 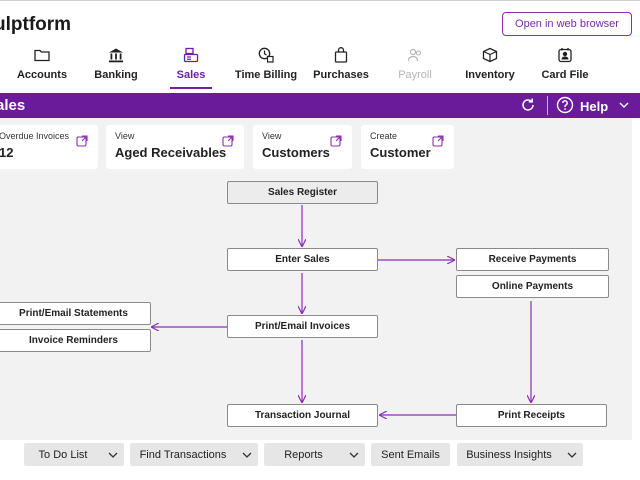 What do you see at coordinates (42, 75) in the screenshot?
I see `nav-label: Accounts` at bounding box center [42, 75].